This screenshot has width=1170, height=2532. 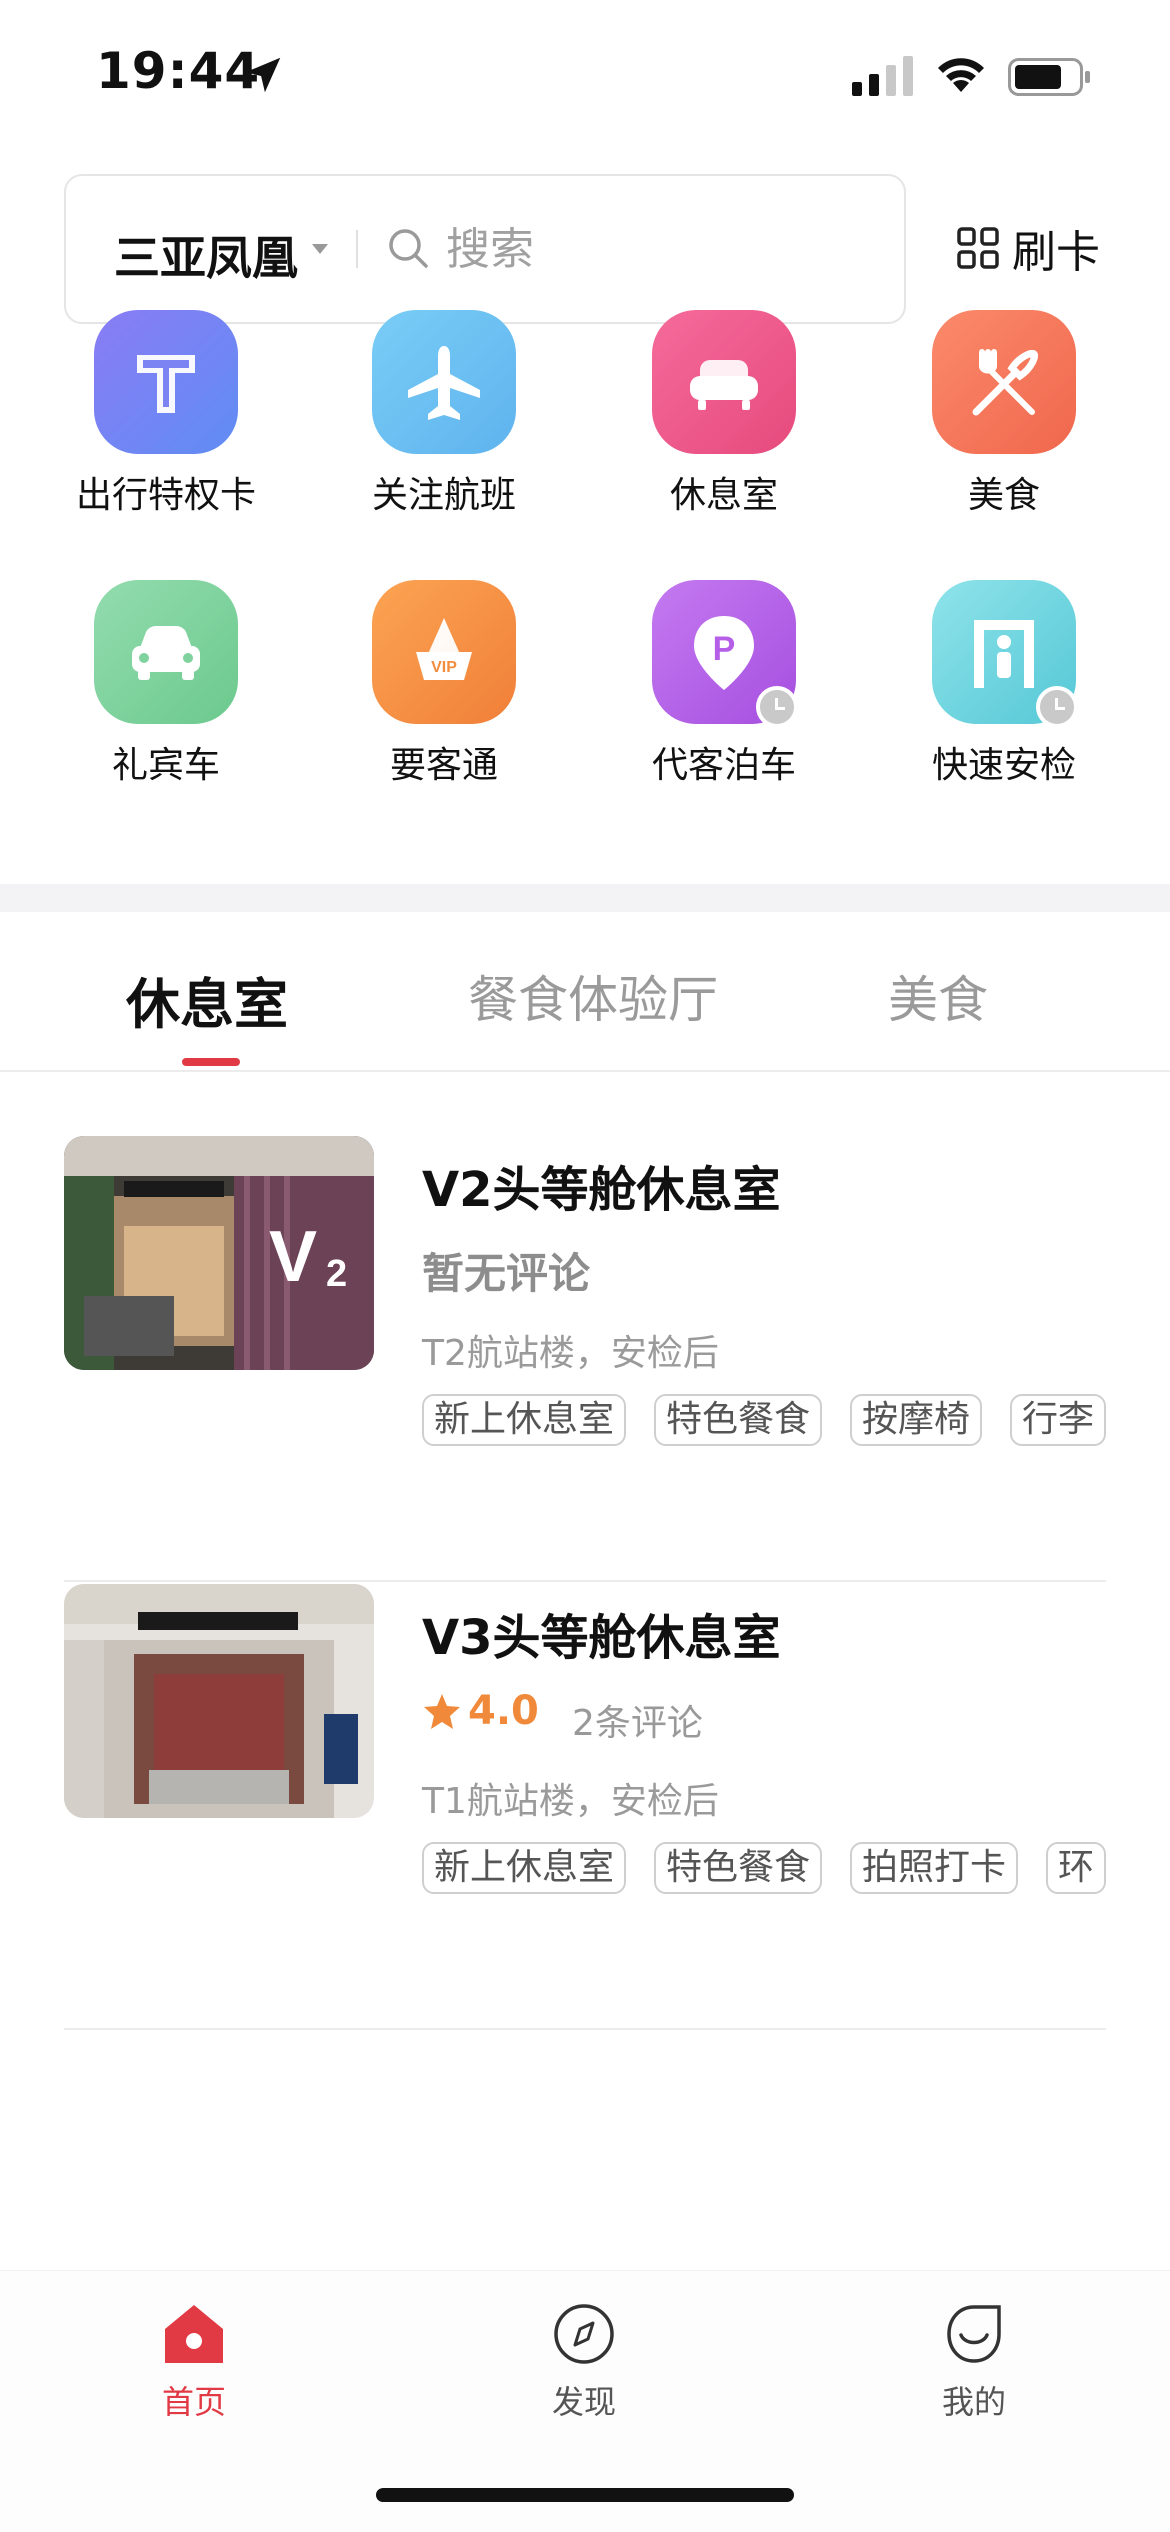 I want to click on svg-text: VIP, so click(x=444, y=667).